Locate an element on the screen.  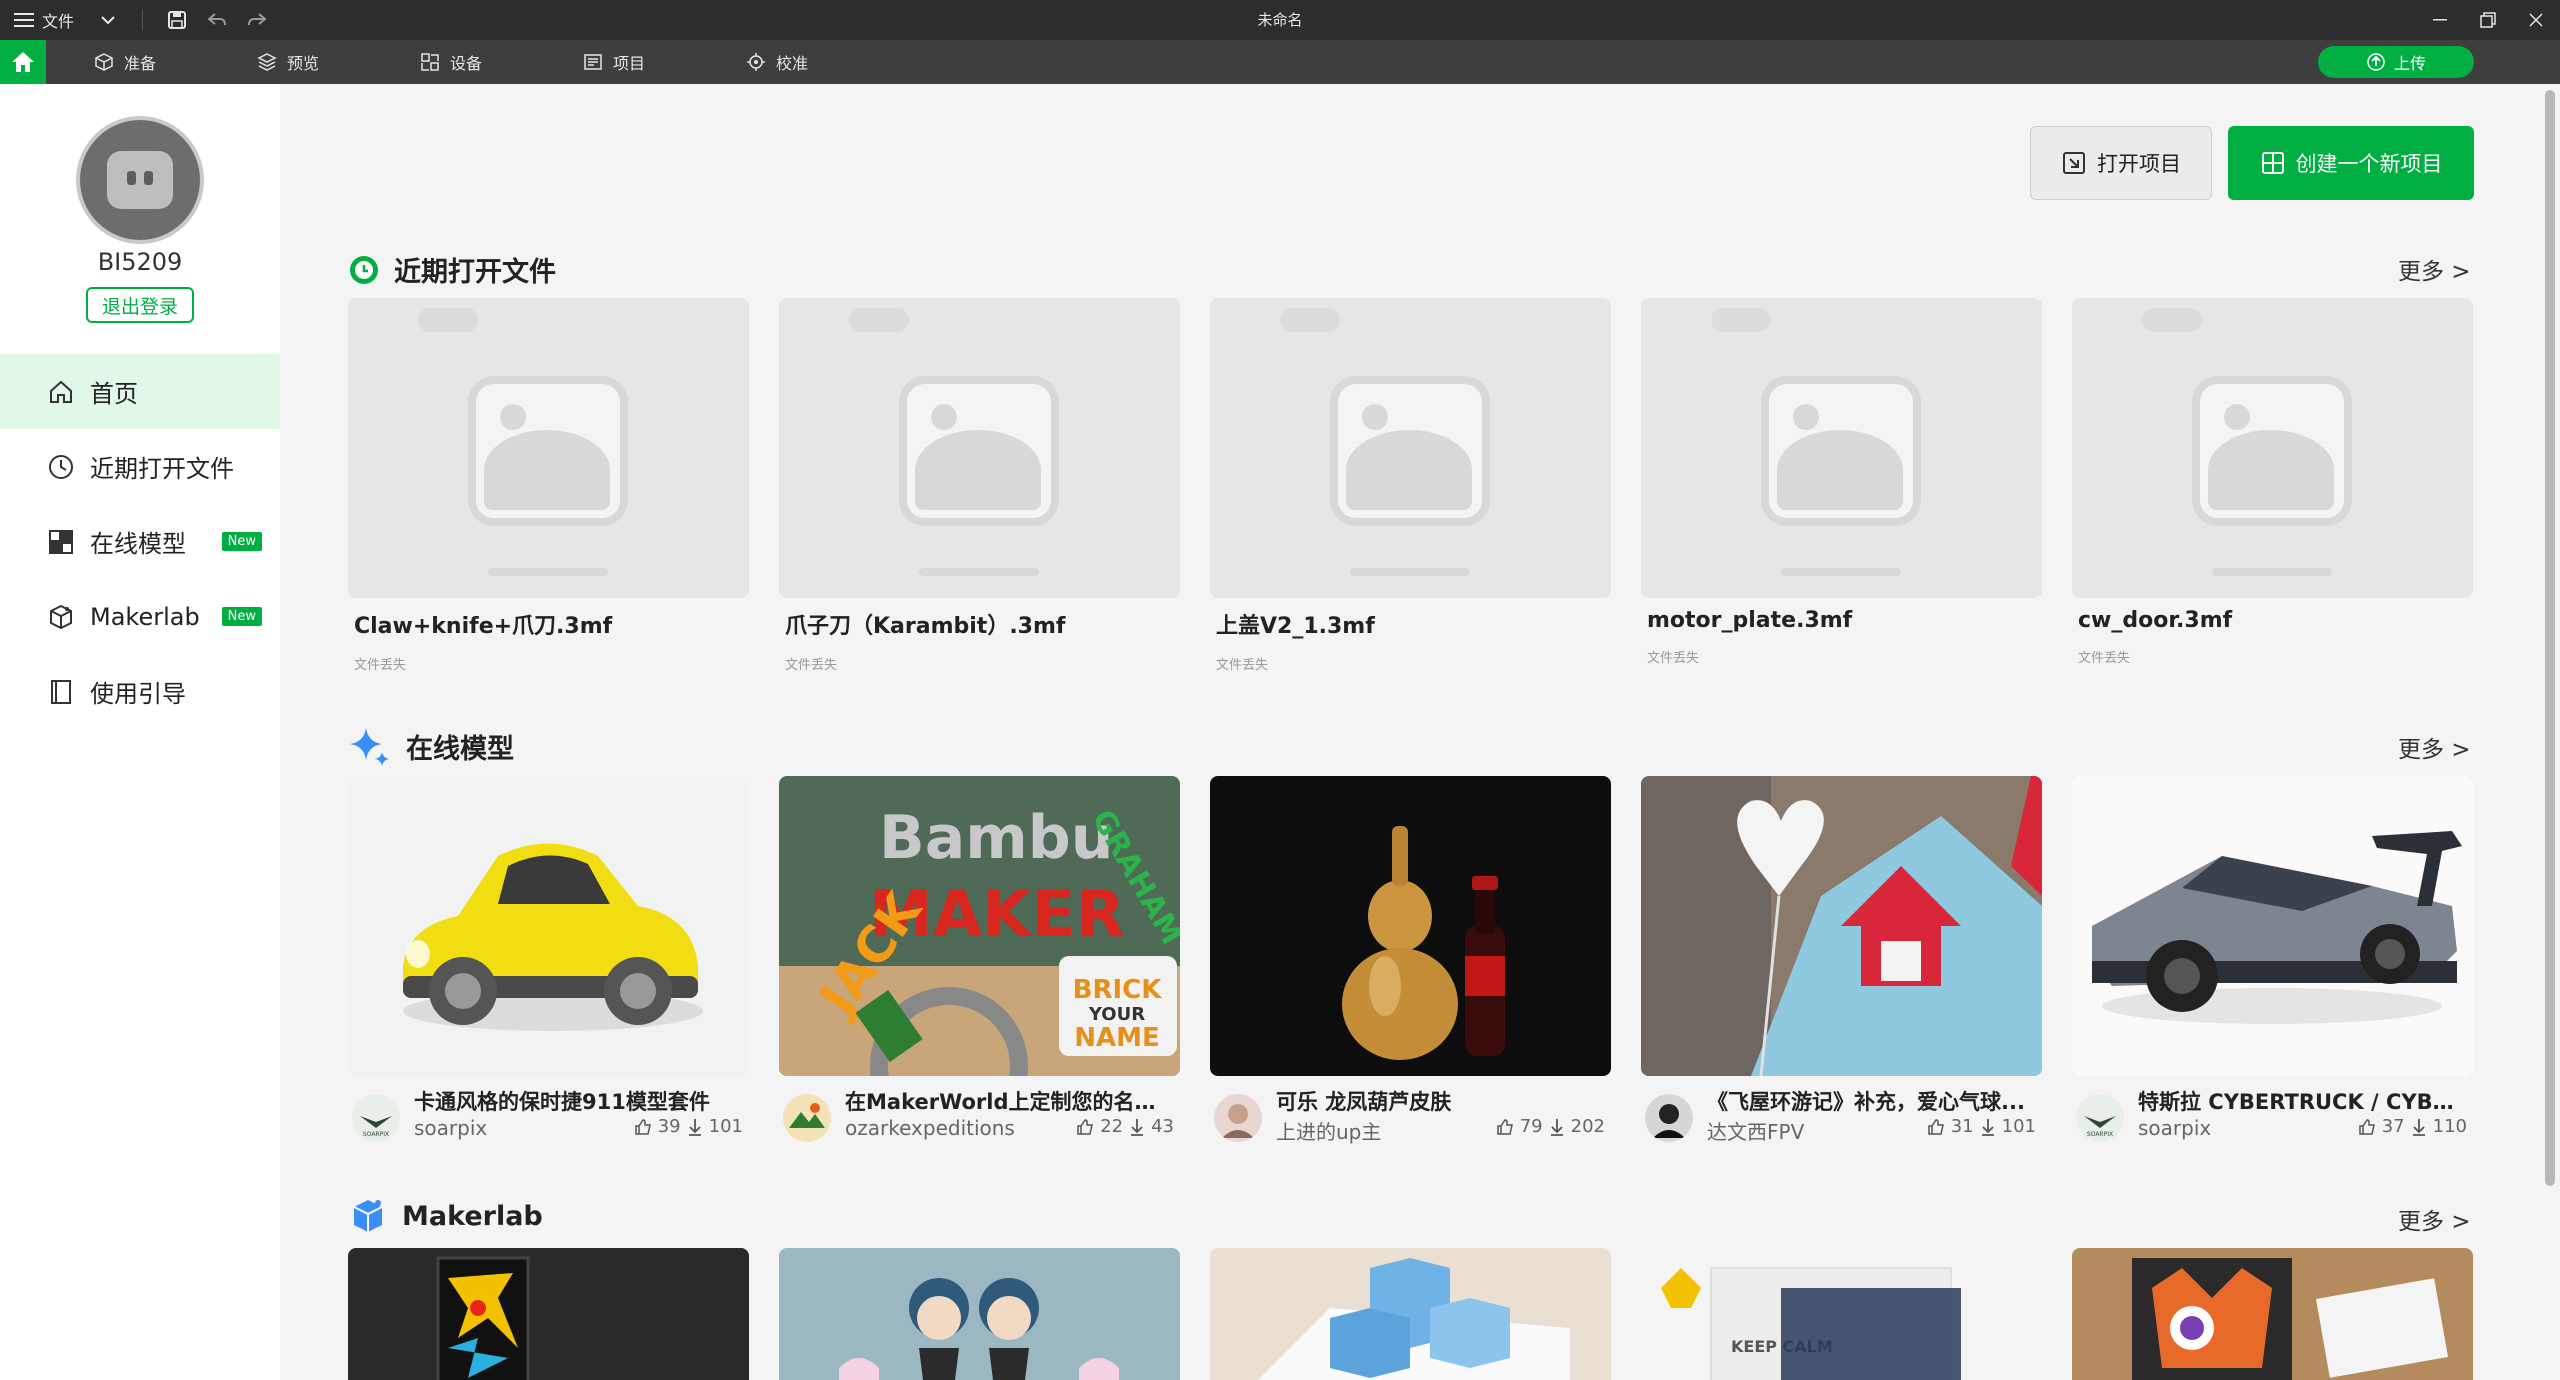
makerlab-thumbnail is located at coordinates (2272, 1314).